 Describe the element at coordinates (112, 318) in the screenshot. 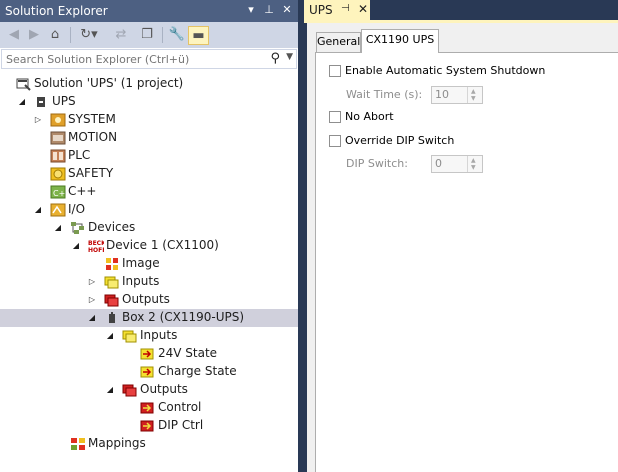

I see `box-icon` at that location.